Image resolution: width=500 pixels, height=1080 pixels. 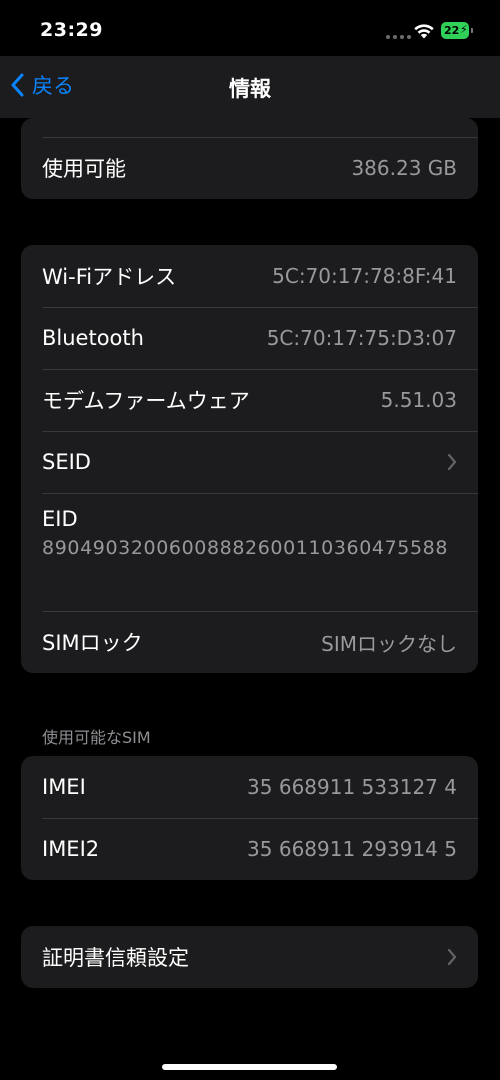 I want to click on row-value: 5.51.03, so click(x=418, y=400).